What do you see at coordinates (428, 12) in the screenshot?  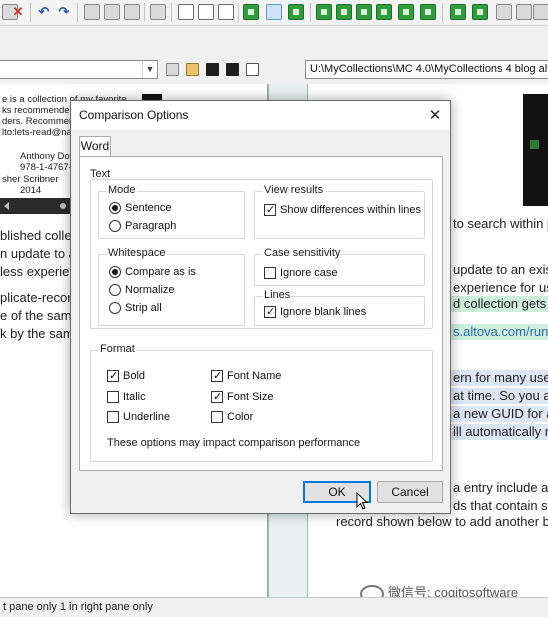 I see `expand-diff-icon` at bounding box center [428, 12].